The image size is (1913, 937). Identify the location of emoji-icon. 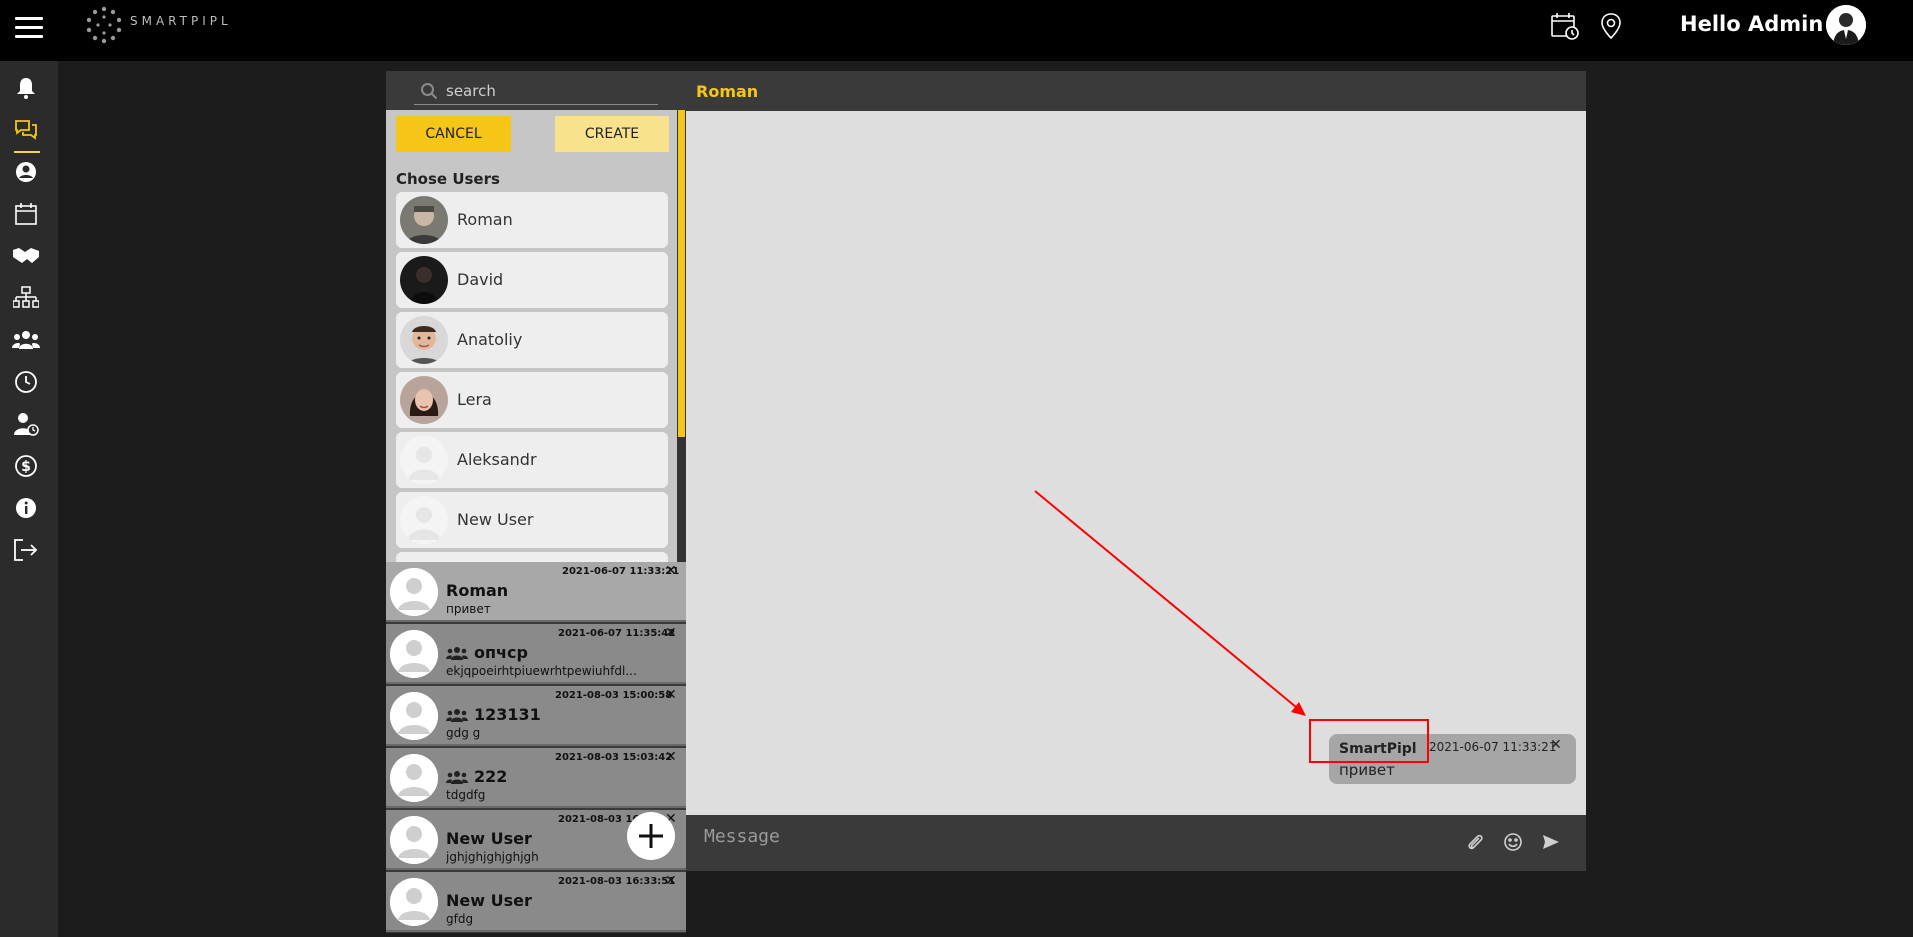
(1513, 842).